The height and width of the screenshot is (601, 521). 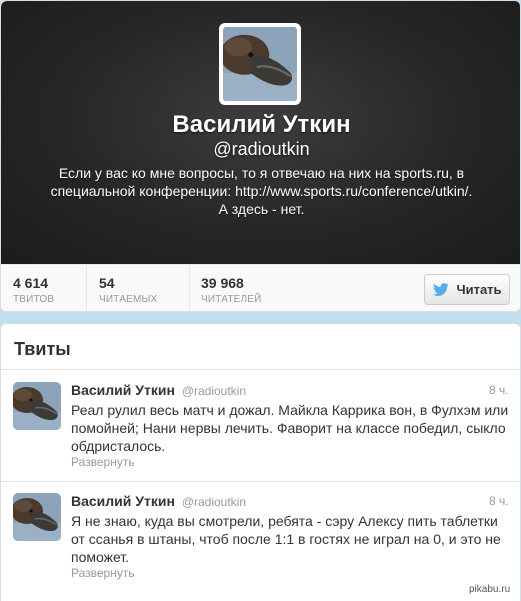 What do you see at coordinates (490, 589) in the screenshot?
I see `watermark: pikabu.ru` at bounding box center [490, 589].